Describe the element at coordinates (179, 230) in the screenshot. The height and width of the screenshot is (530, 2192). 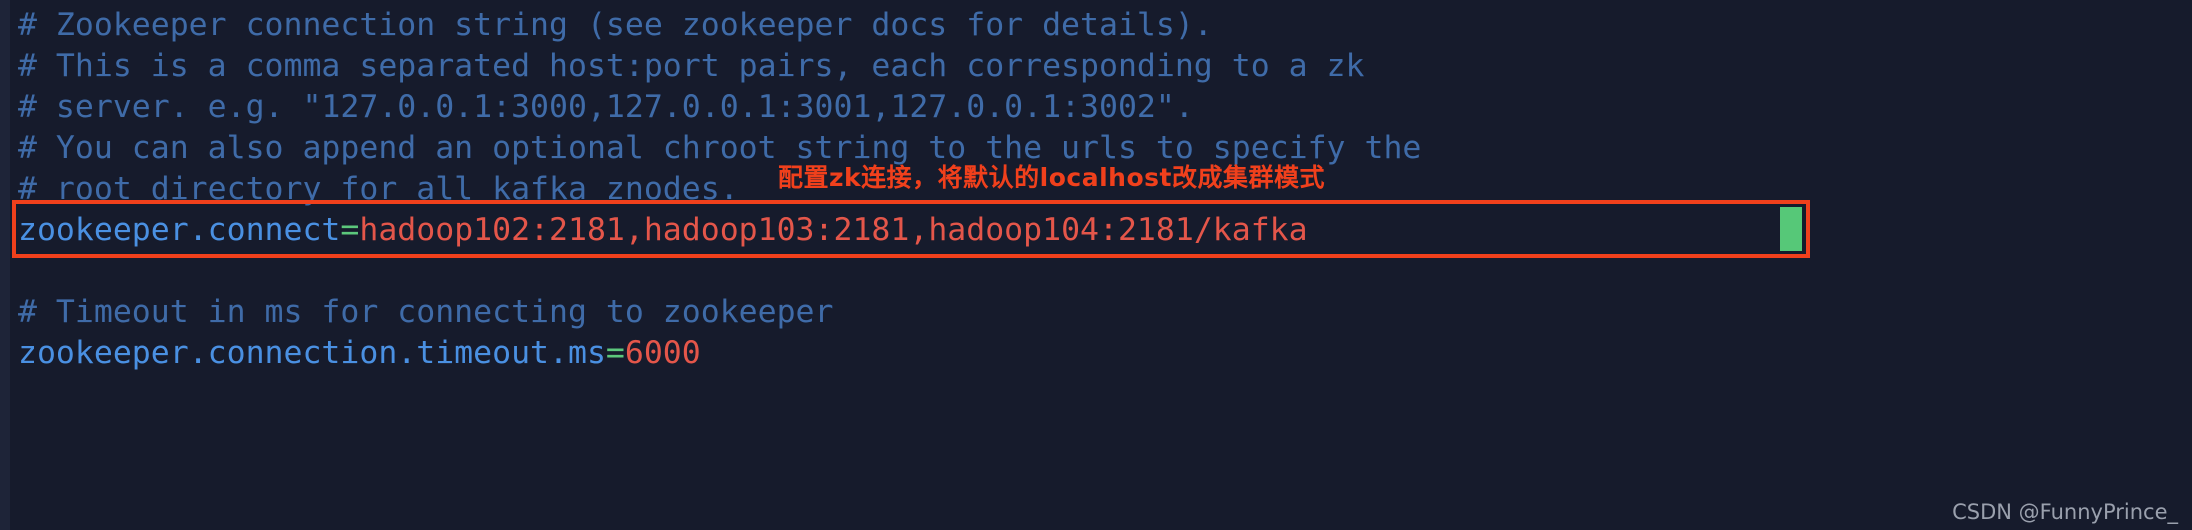
I see `property-key-zookeeper-connect: zookeeper.connect` at that location.